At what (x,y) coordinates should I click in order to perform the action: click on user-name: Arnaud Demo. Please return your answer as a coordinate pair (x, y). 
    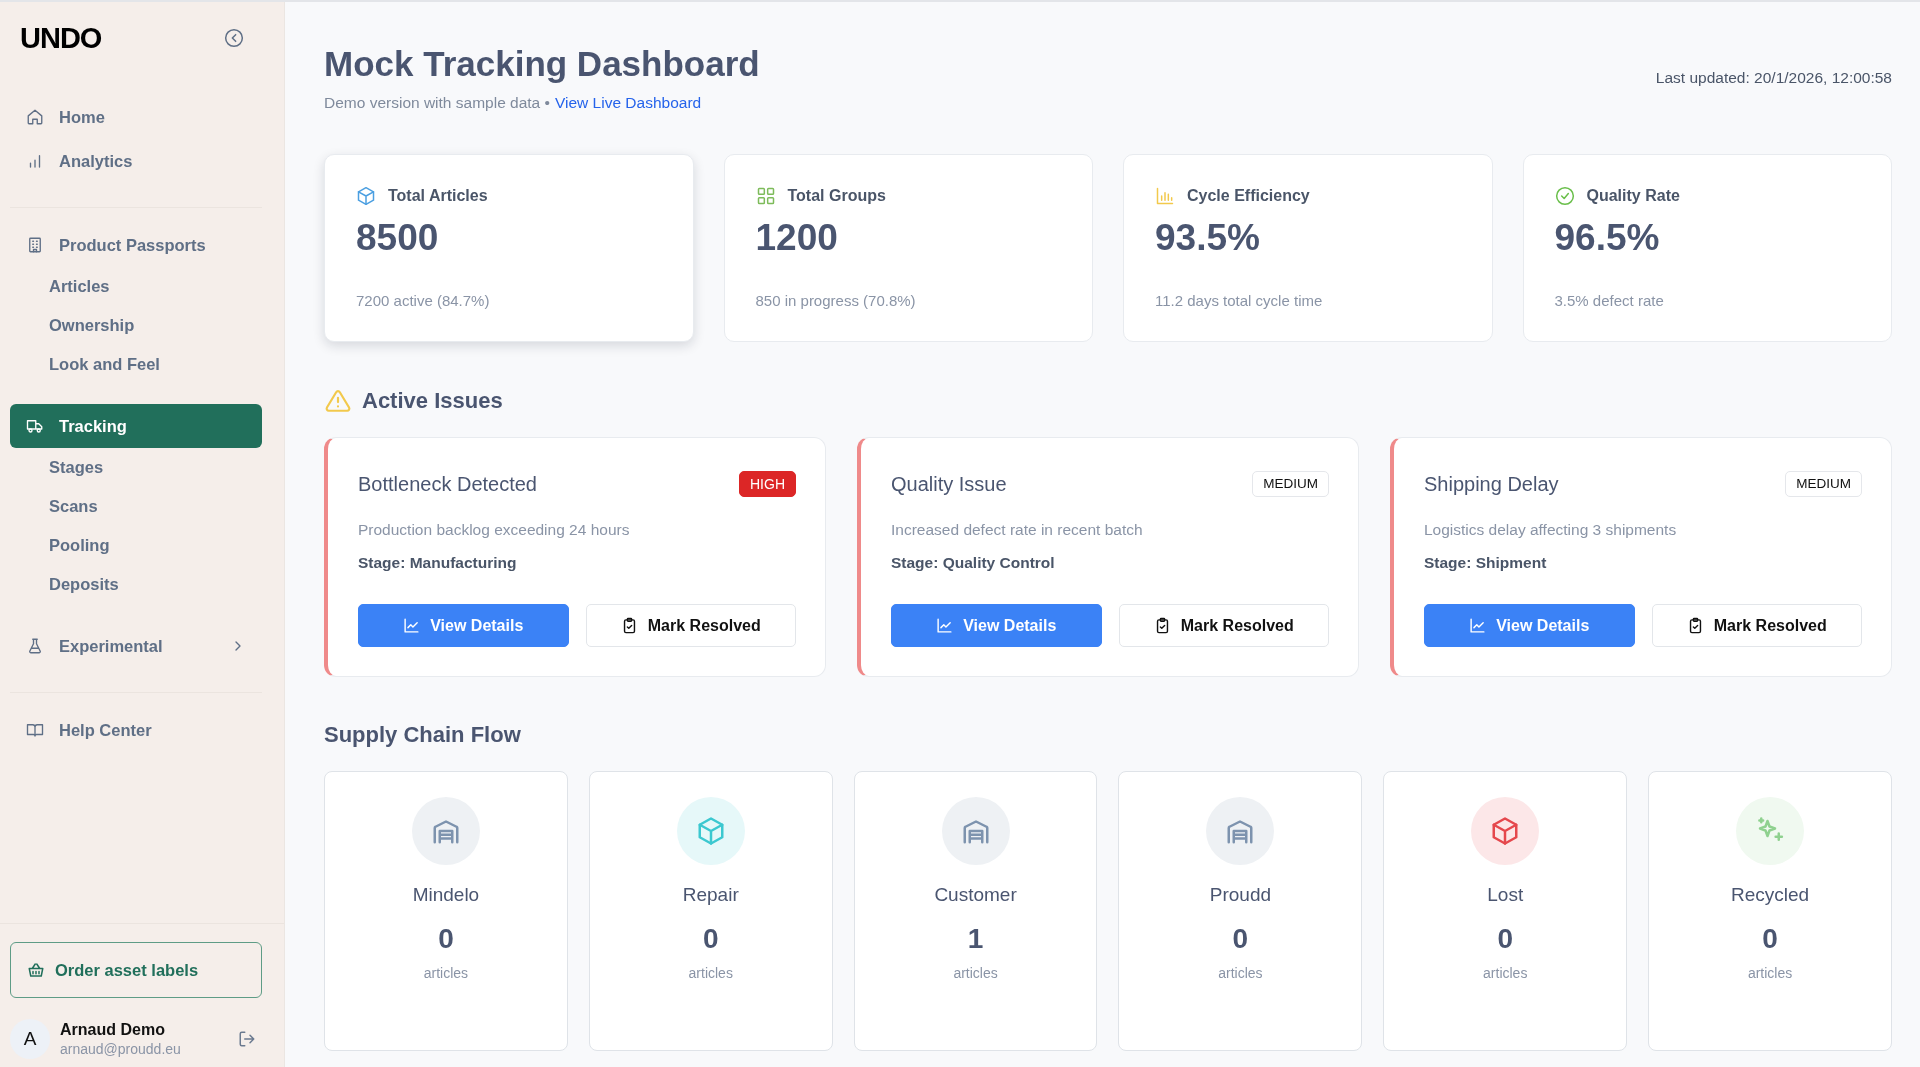
    Looking at the image, I should click on (113, 1030).